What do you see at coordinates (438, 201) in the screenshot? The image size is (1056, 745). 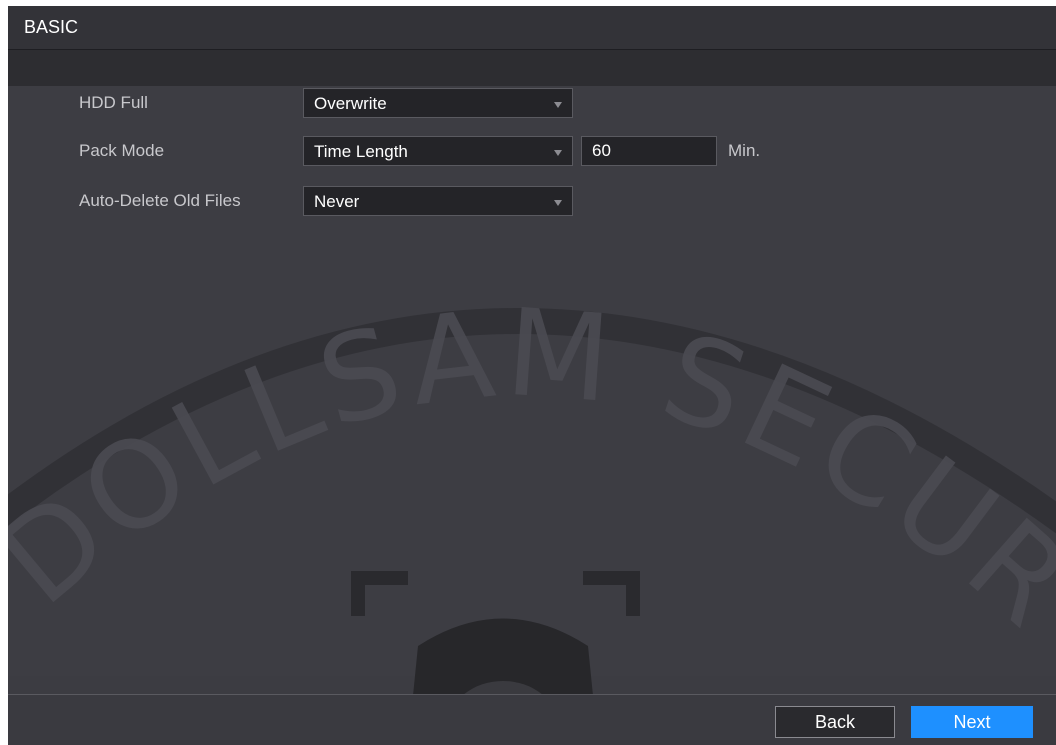 I see `auto-delete-select: Never` at bounding box center [438, 201].